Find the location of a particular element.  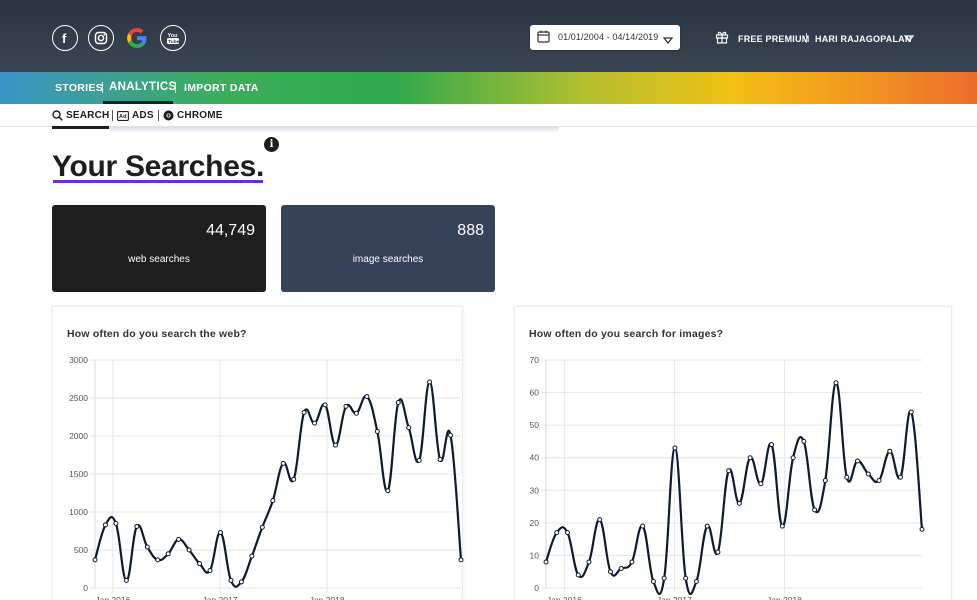

y-tick-label: 3000 is located at coordinates (78, 360).